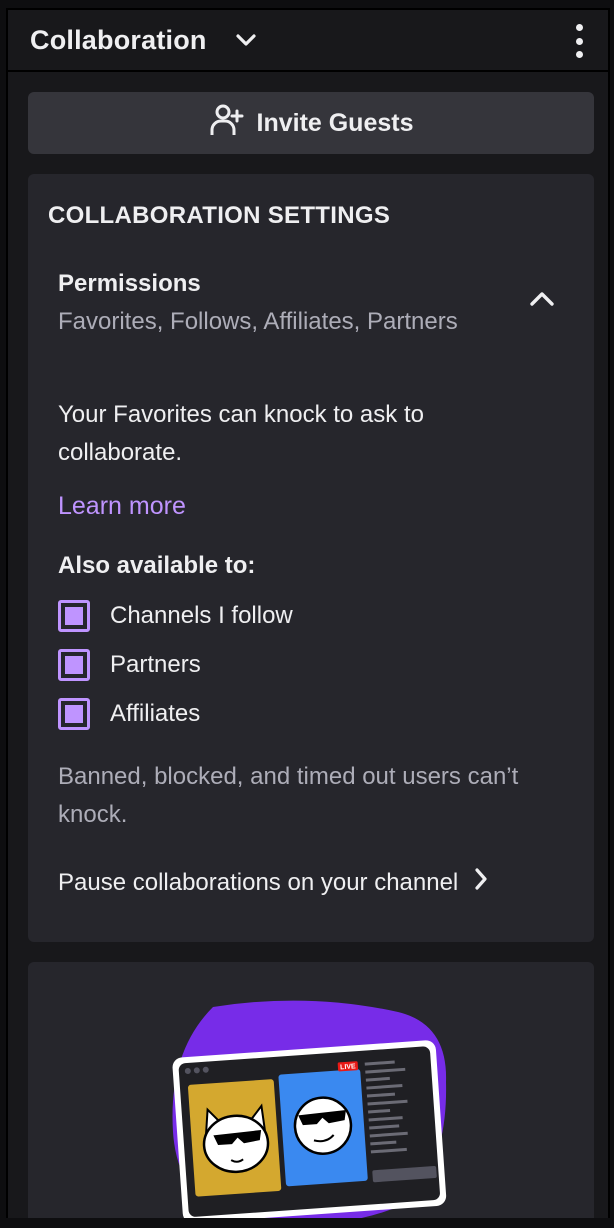 Image resolution: width=614 pixels, height=1228 pixels. Describe the element at coordinates (157, 565) in the screenshot. I see `also-available-label: Also available to:` at that location.